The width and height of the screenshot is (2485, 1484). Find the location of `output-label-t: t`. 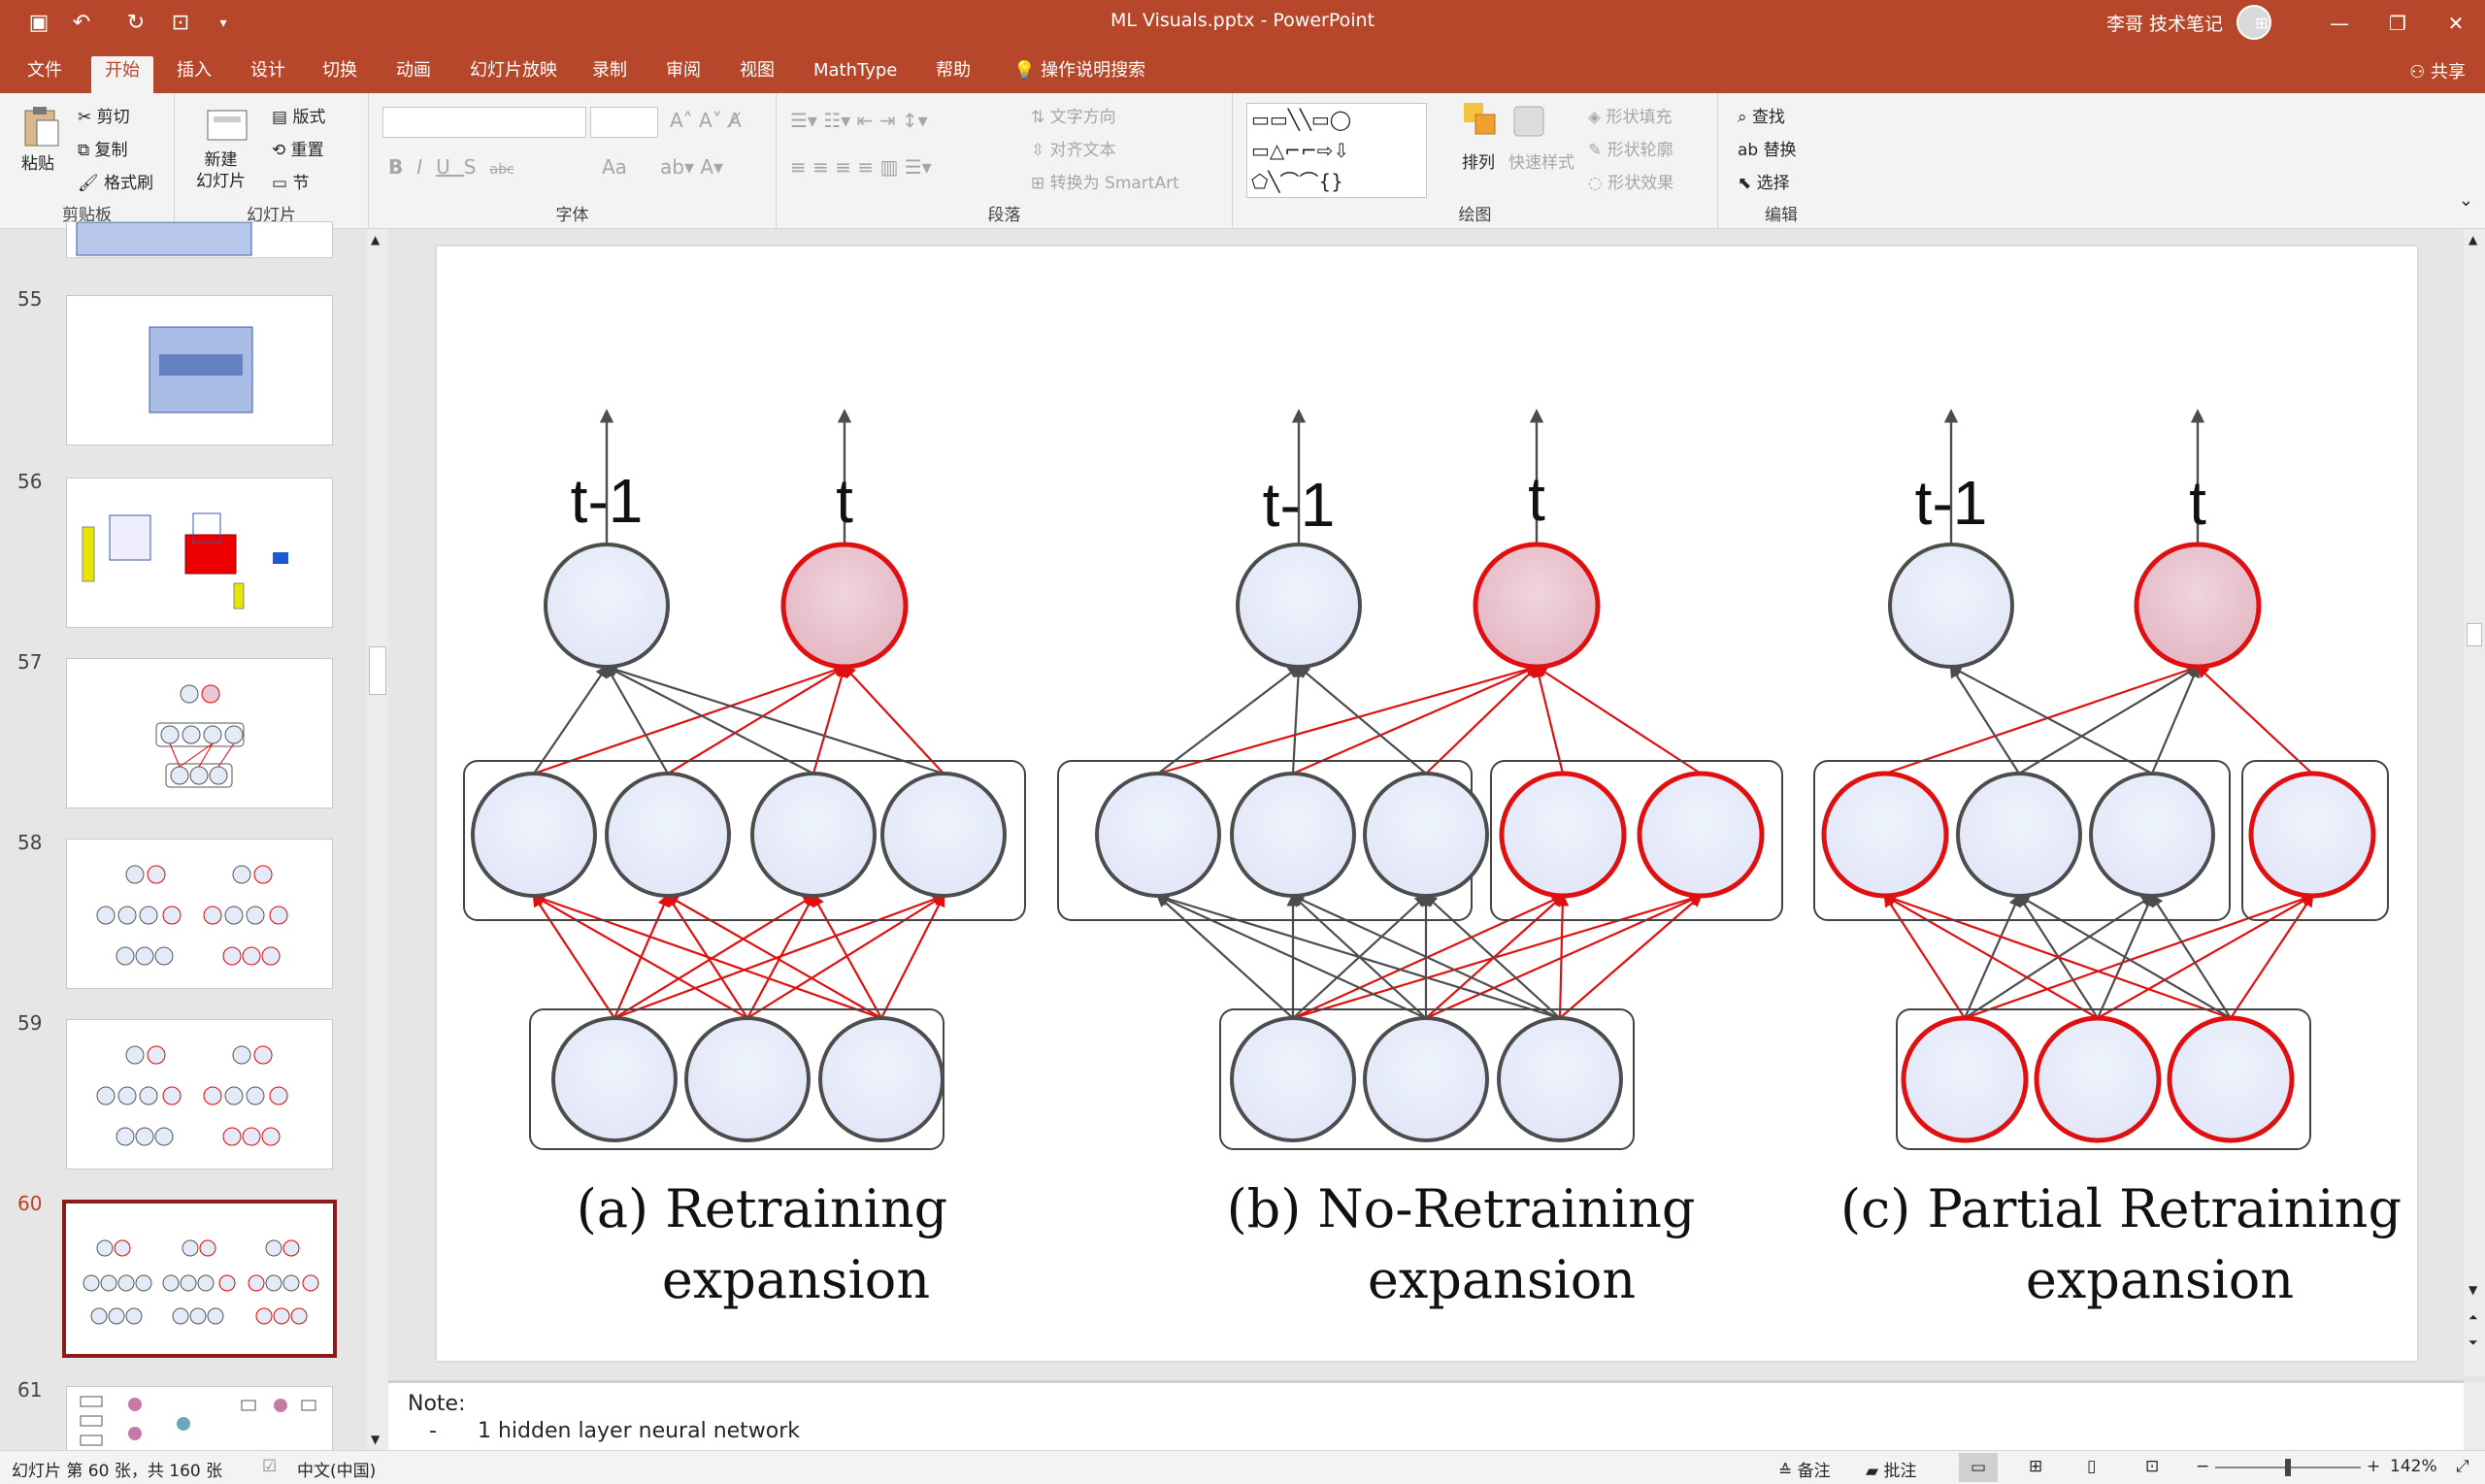

output-label-t: t is located at coordinates (1536, 499).